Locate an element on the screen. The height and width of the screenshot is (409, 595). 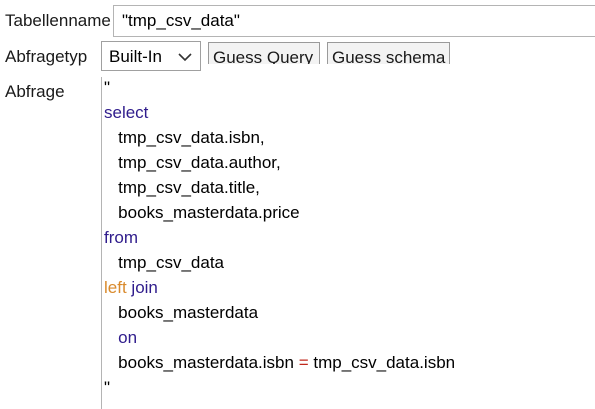
query-line: from is located at coordinates (121, 238).